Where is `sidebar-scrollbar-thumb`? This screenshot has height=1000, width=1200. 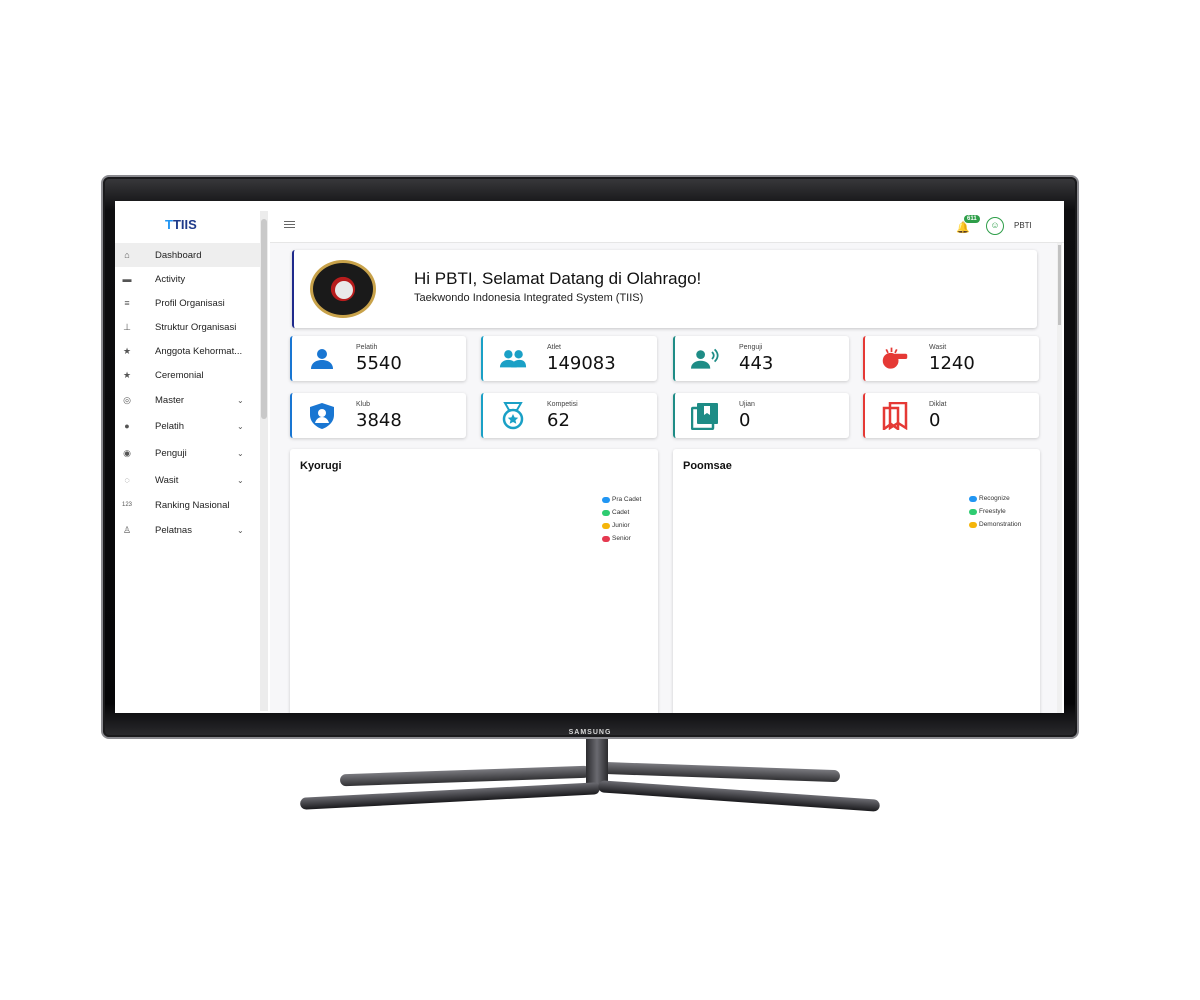 sidebar-scrollbar-thumb is located at coordinates (264, 319).